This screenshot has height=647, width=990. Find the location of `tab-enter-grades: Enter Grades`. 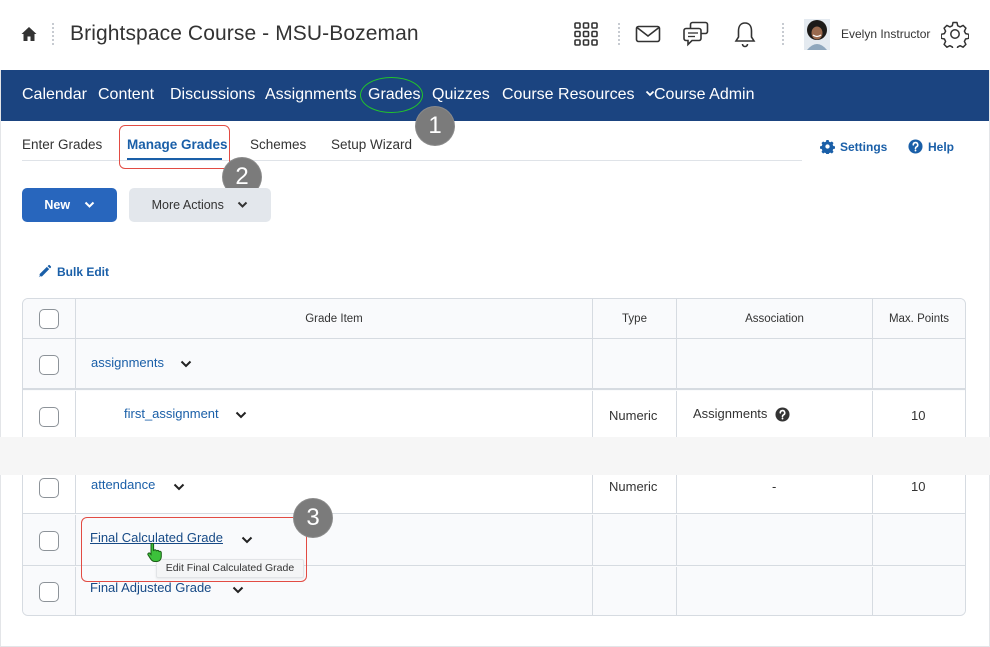

tab-enter-grades: Enter Grades is located at coordinates (62, 144).